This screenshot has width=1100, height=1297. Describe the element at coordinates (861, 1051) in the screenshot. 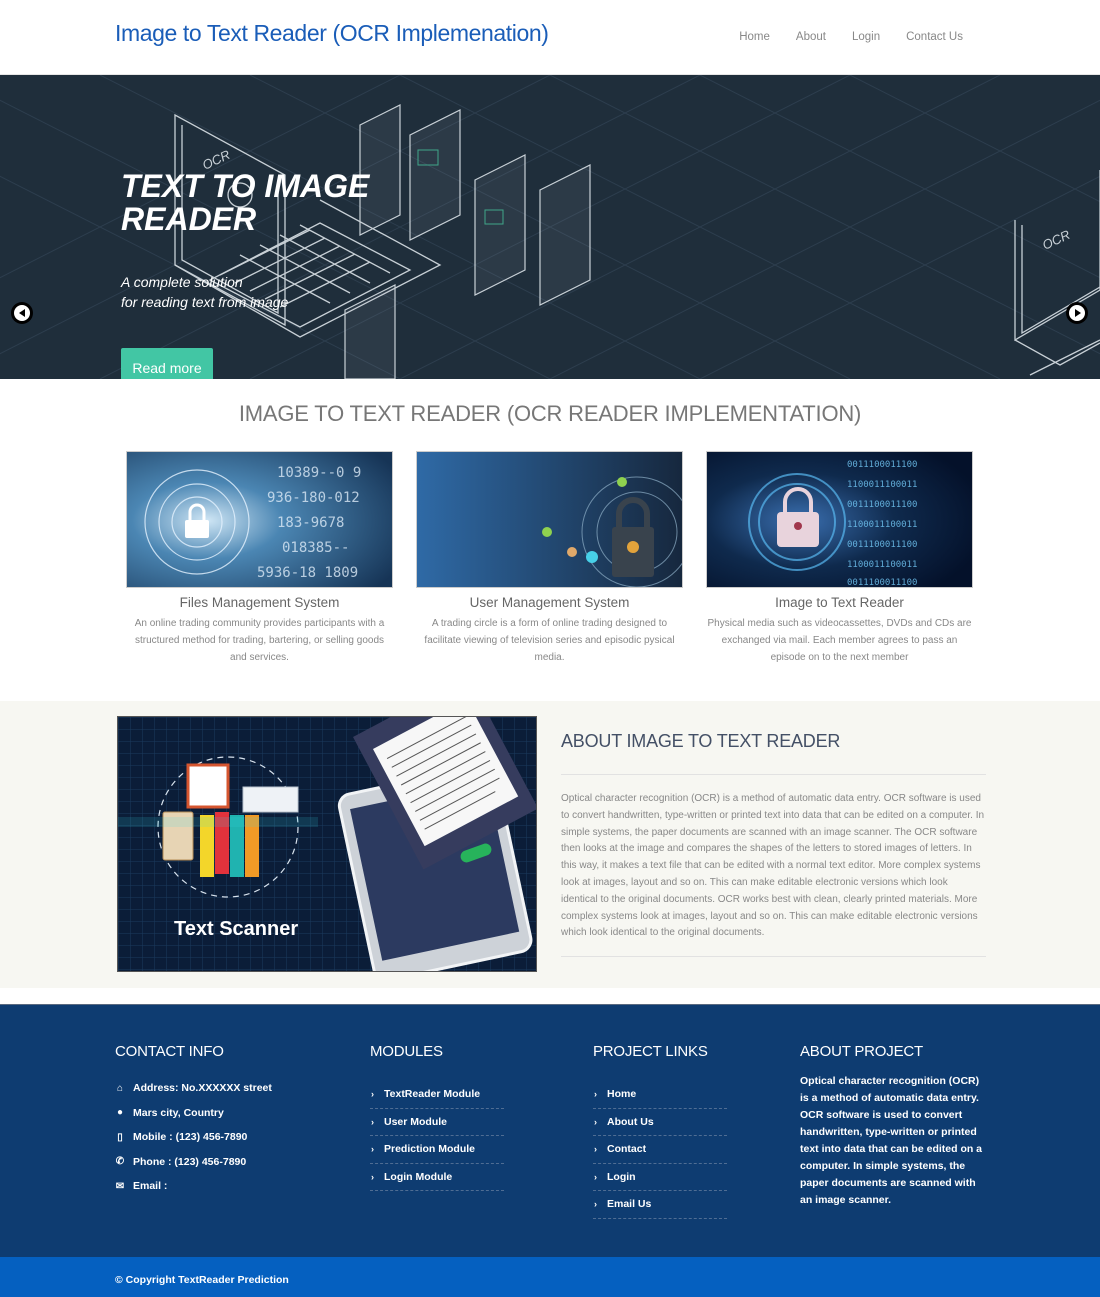

I see `footer-about-project-heading: ABOUT PROJECT` at that location.